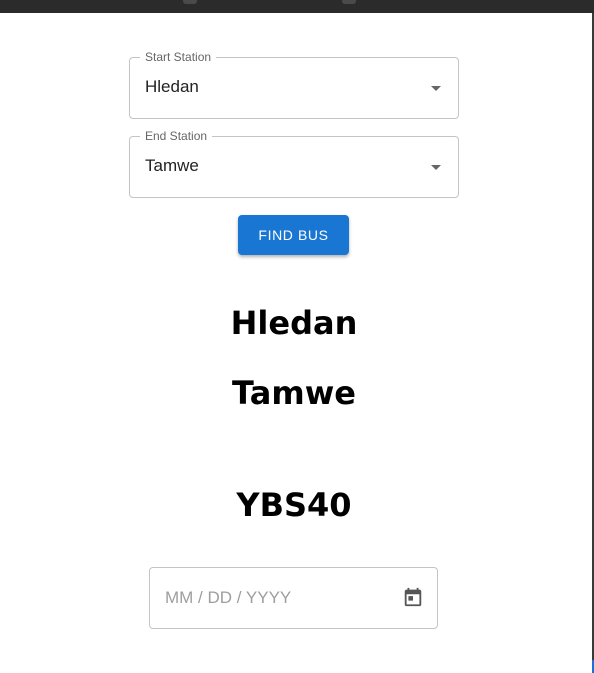 This screenshot has width=594, height=673. What do you see at coordinates (228, 597) in the screenshot?
I see `date-input-placeholder: MM / DD / YYYY` at bounding box center [228, 597].